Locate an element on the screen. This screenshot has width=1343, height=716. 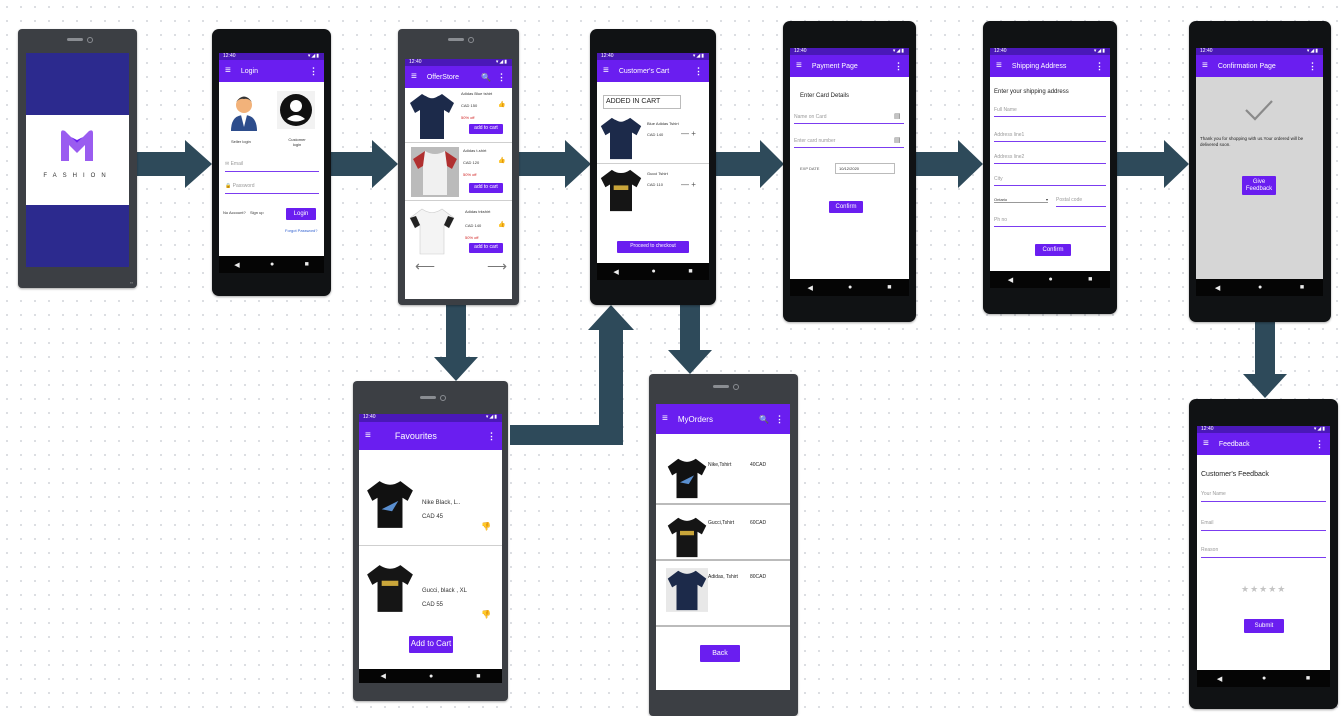
password-underline is located at coordinates (272, 193).